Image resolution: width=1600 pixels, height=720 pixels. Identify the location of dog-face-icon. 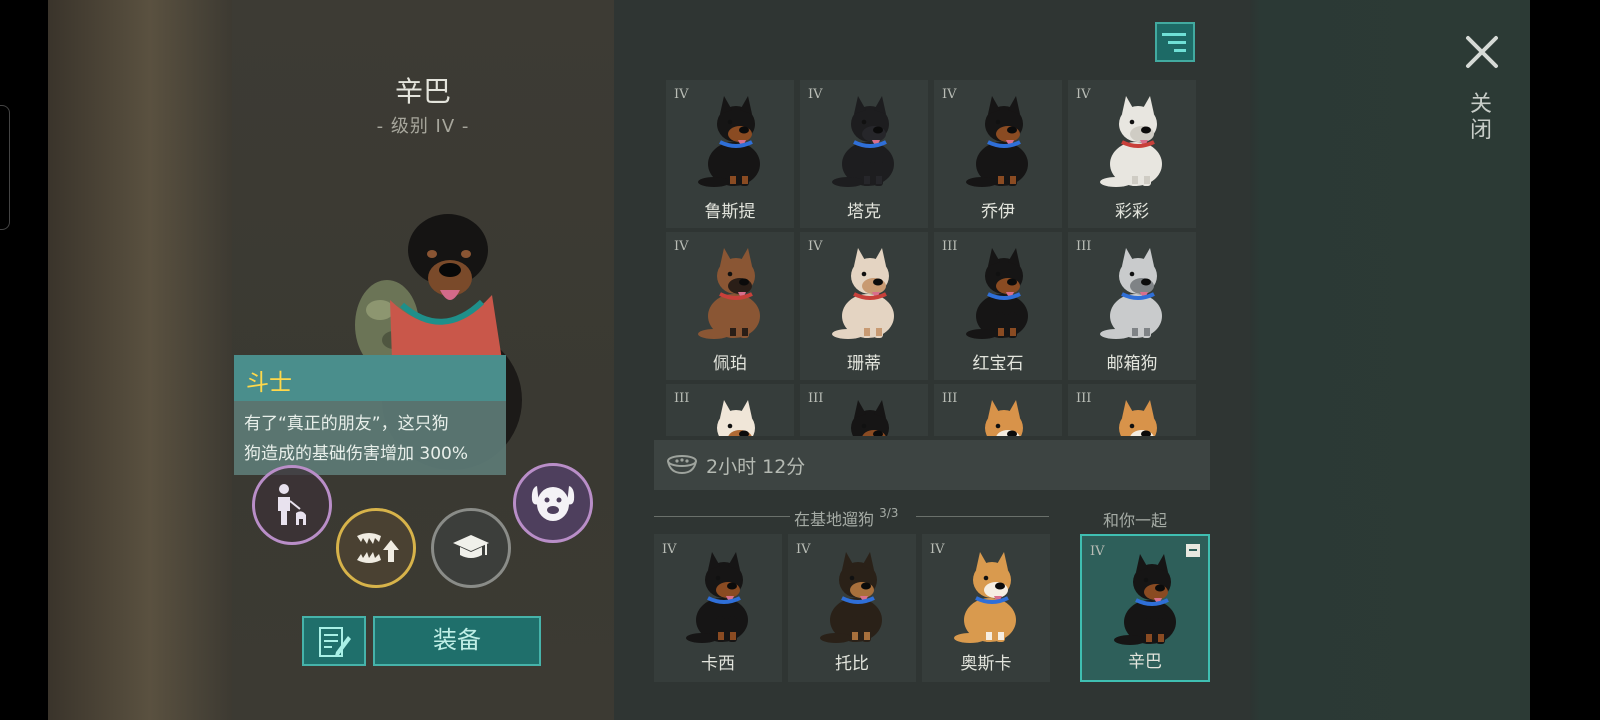
(553, 503).